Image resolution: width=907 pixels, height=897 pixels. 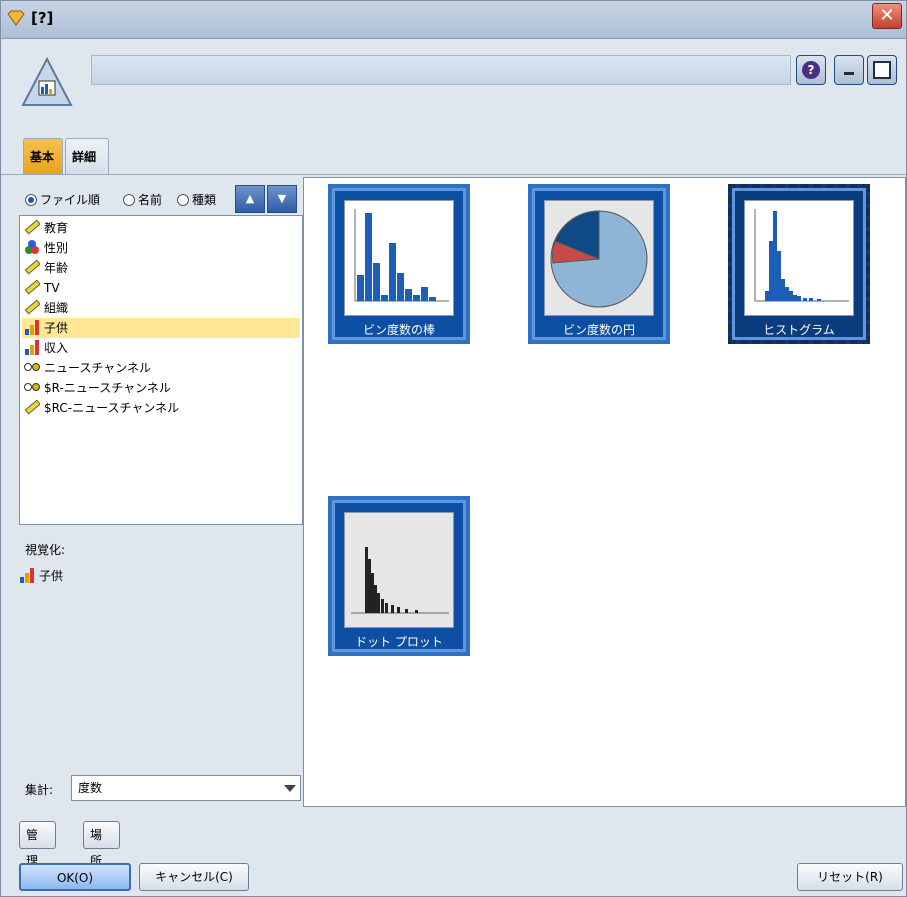 I want to click on list-item: ニュースチャンネル, so click(x=161, y=368).